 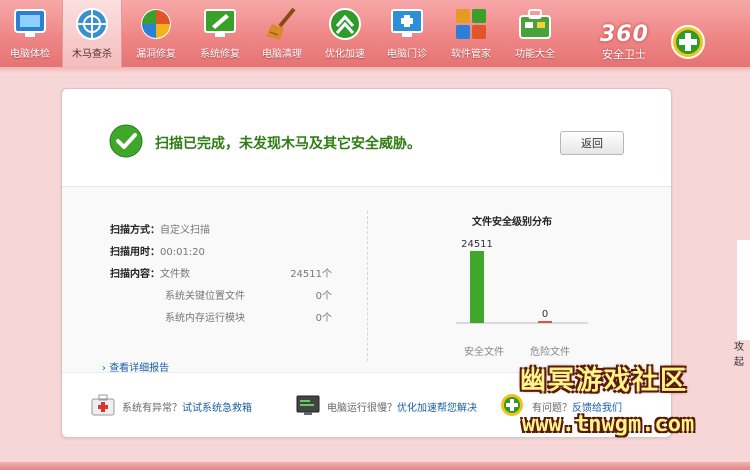 I want to click on tool-computer-cleanup: 电脑清理, so click(x=282, y=34).